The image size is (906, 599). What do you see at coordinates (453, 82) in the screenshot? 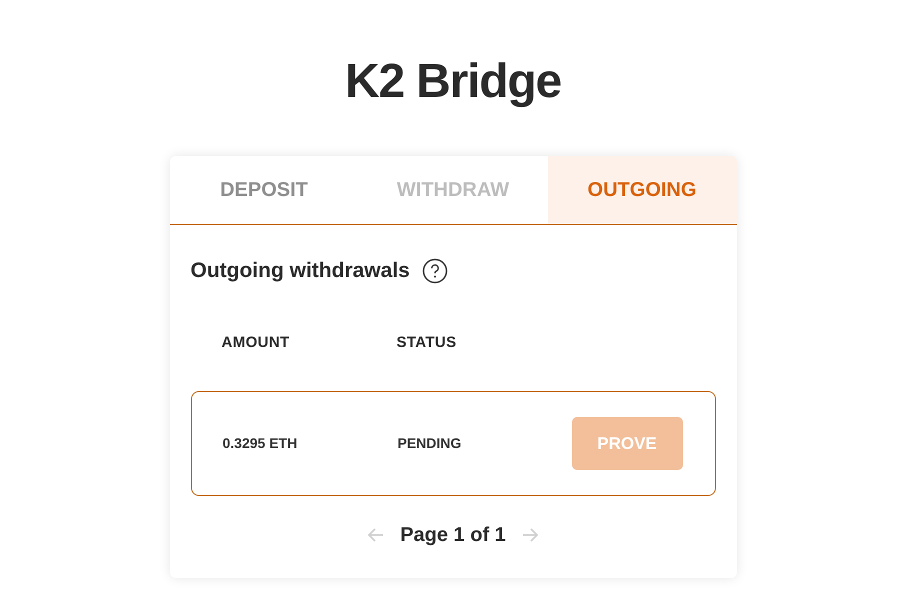
I see `page-title: K2 Bridge` at bounding box center [453, 82].